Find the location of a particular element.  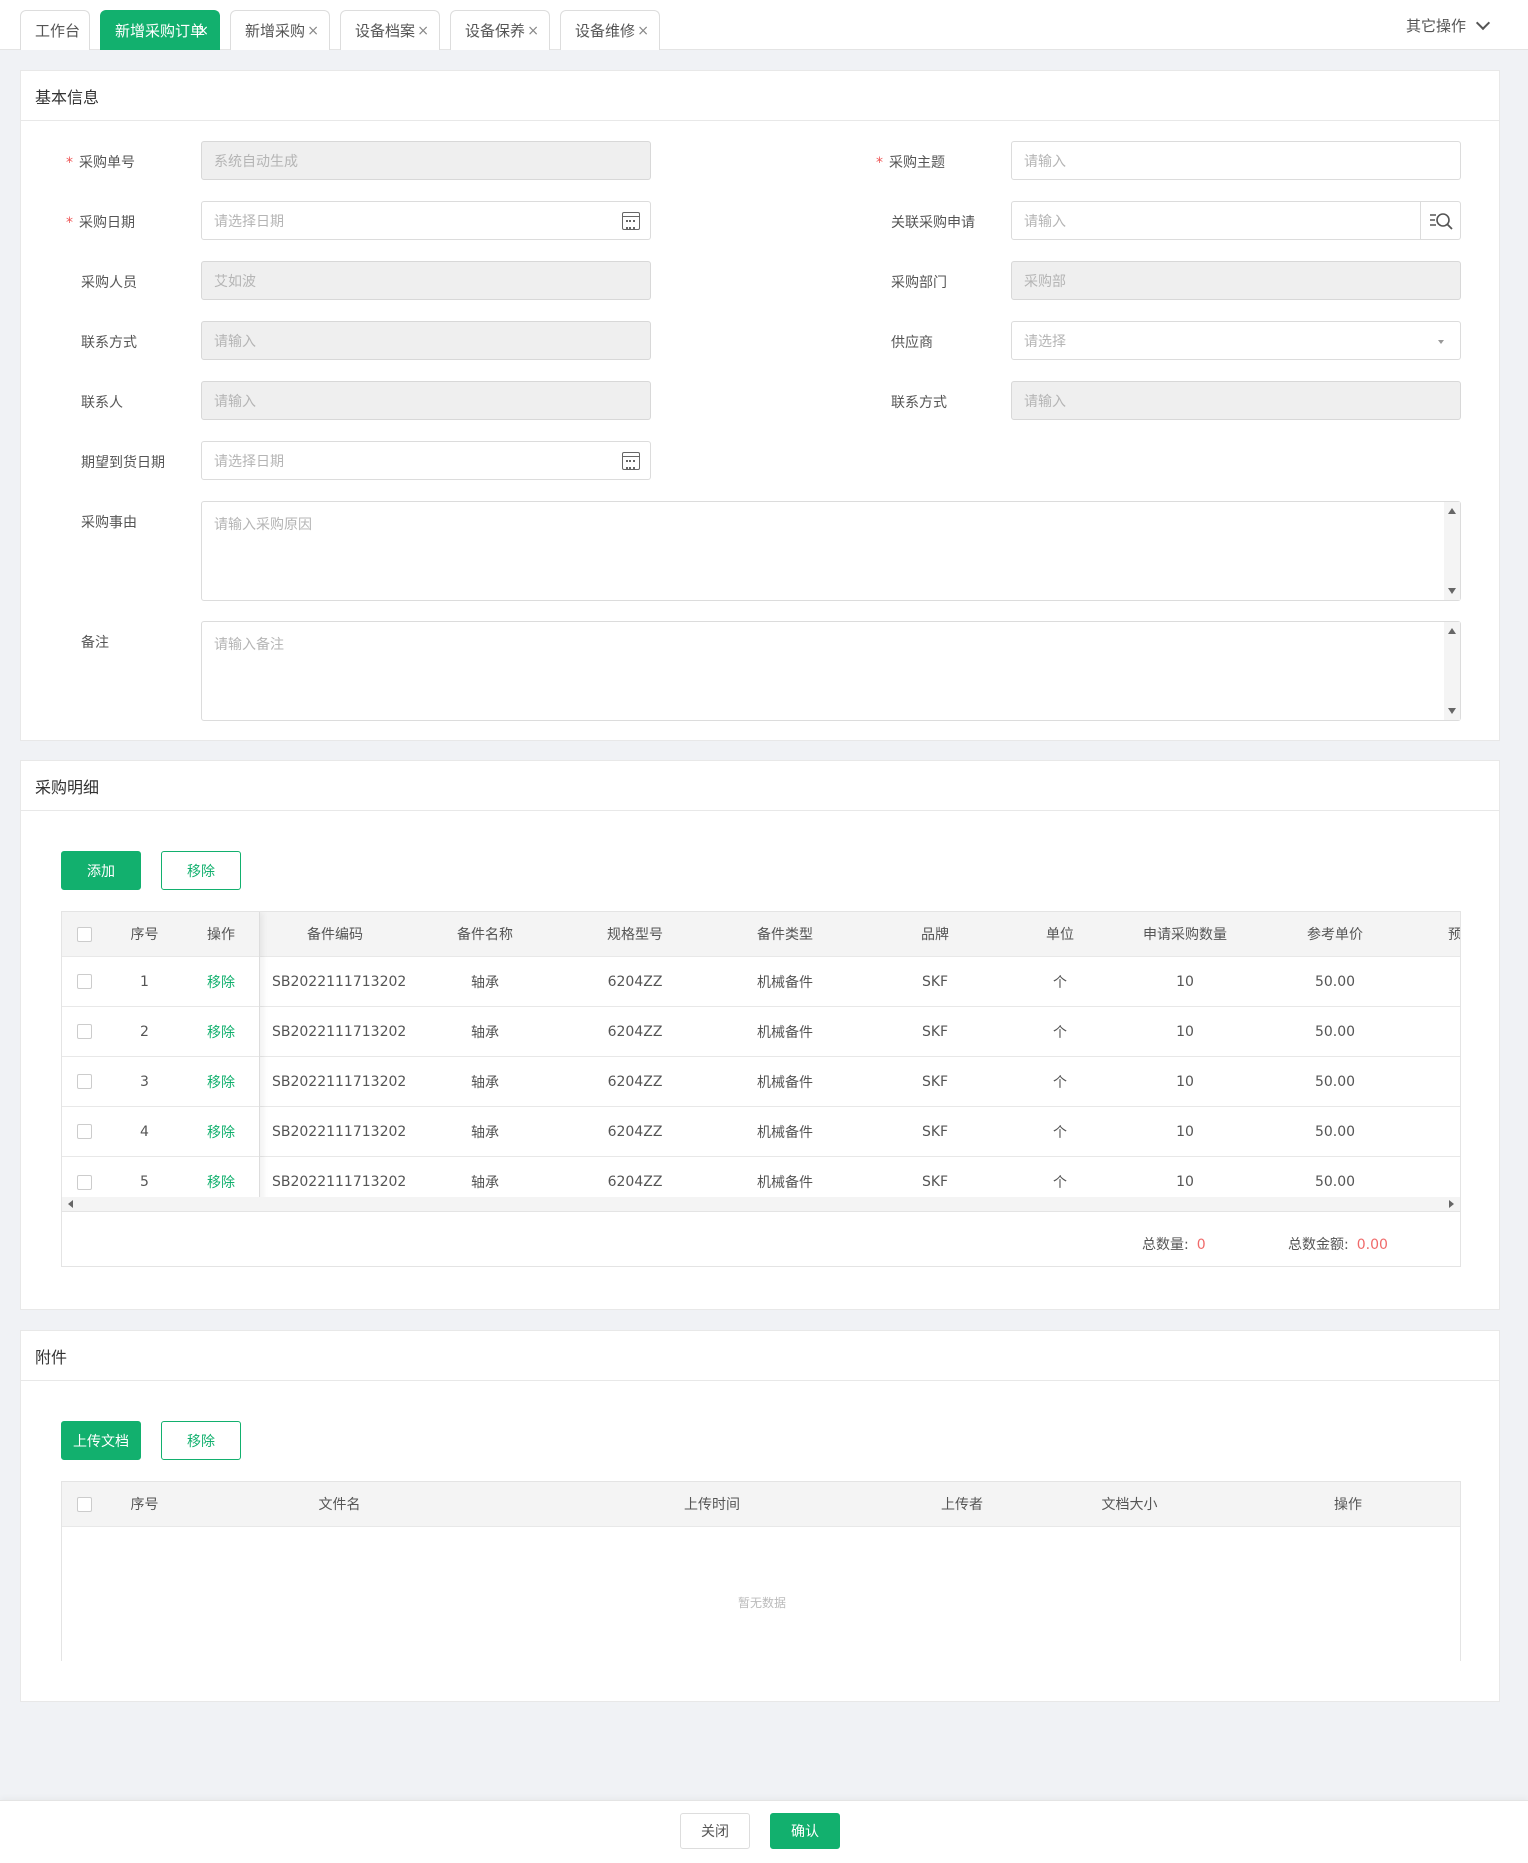

total-qty: 总数量: 0 is located at coordinates (1174, 1245).